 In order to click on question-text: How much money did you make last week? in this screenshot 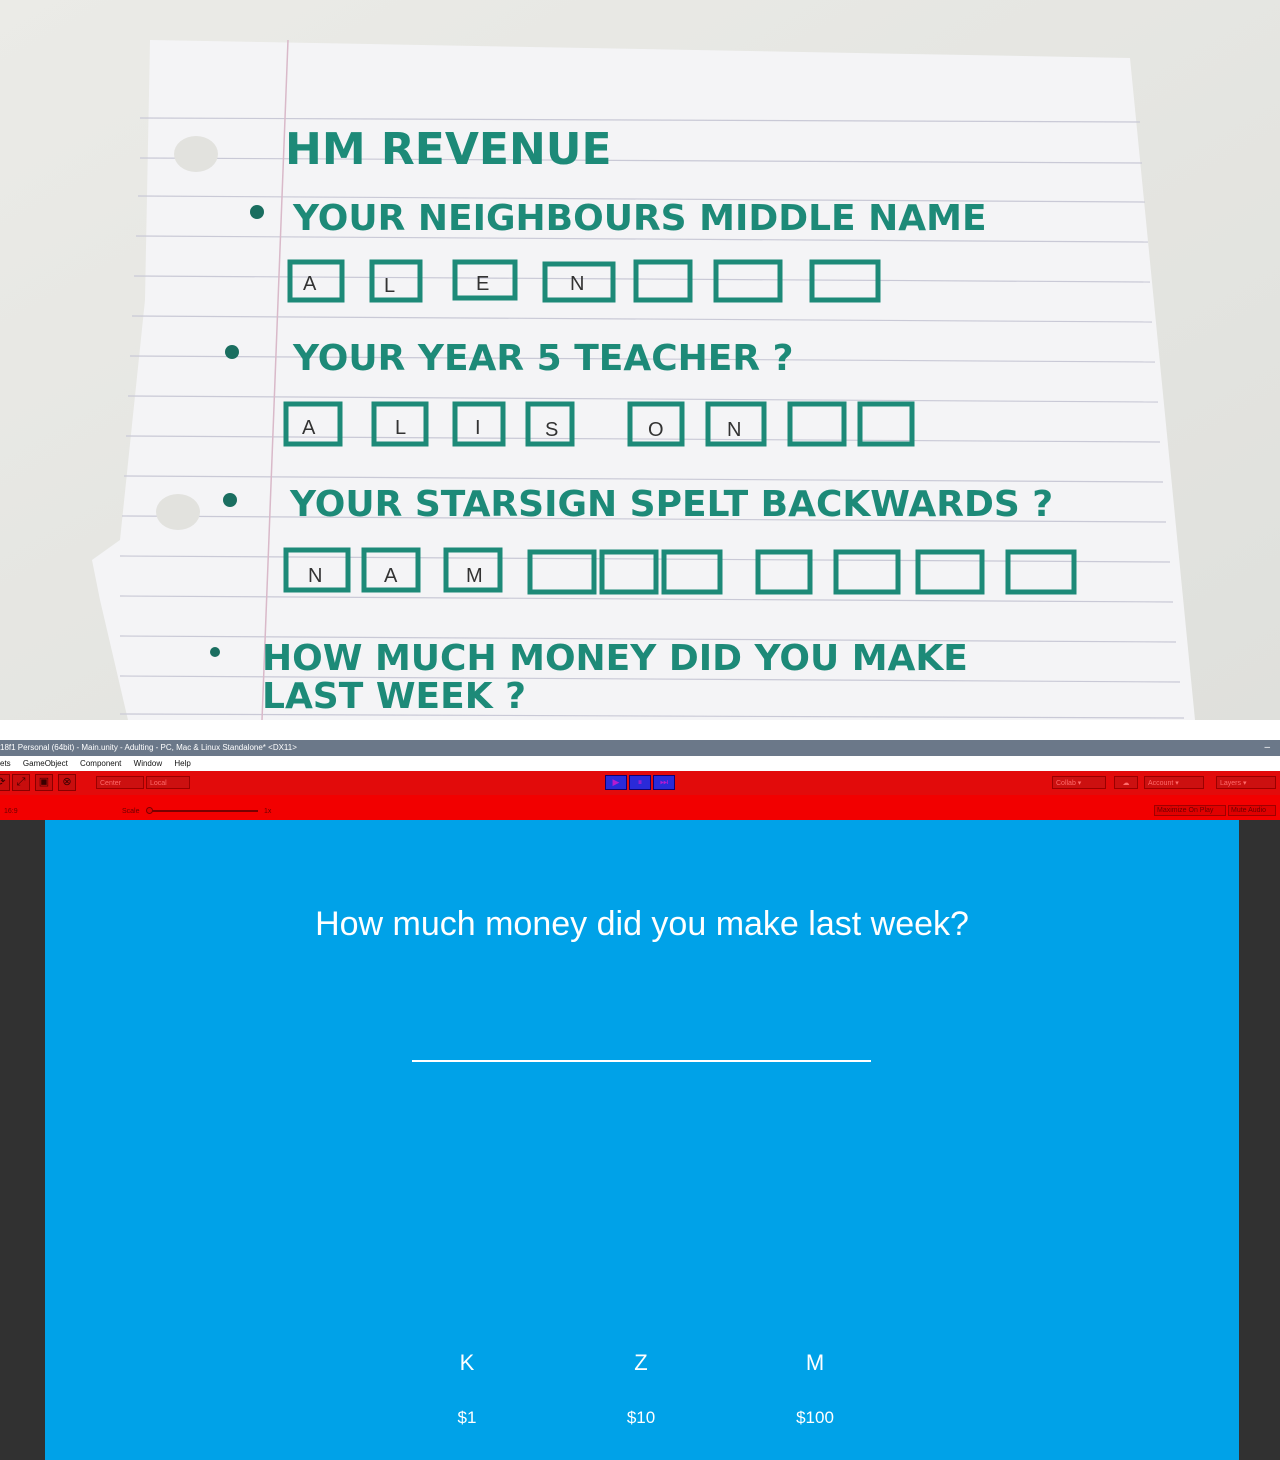, I will do `click(642, 924)`.